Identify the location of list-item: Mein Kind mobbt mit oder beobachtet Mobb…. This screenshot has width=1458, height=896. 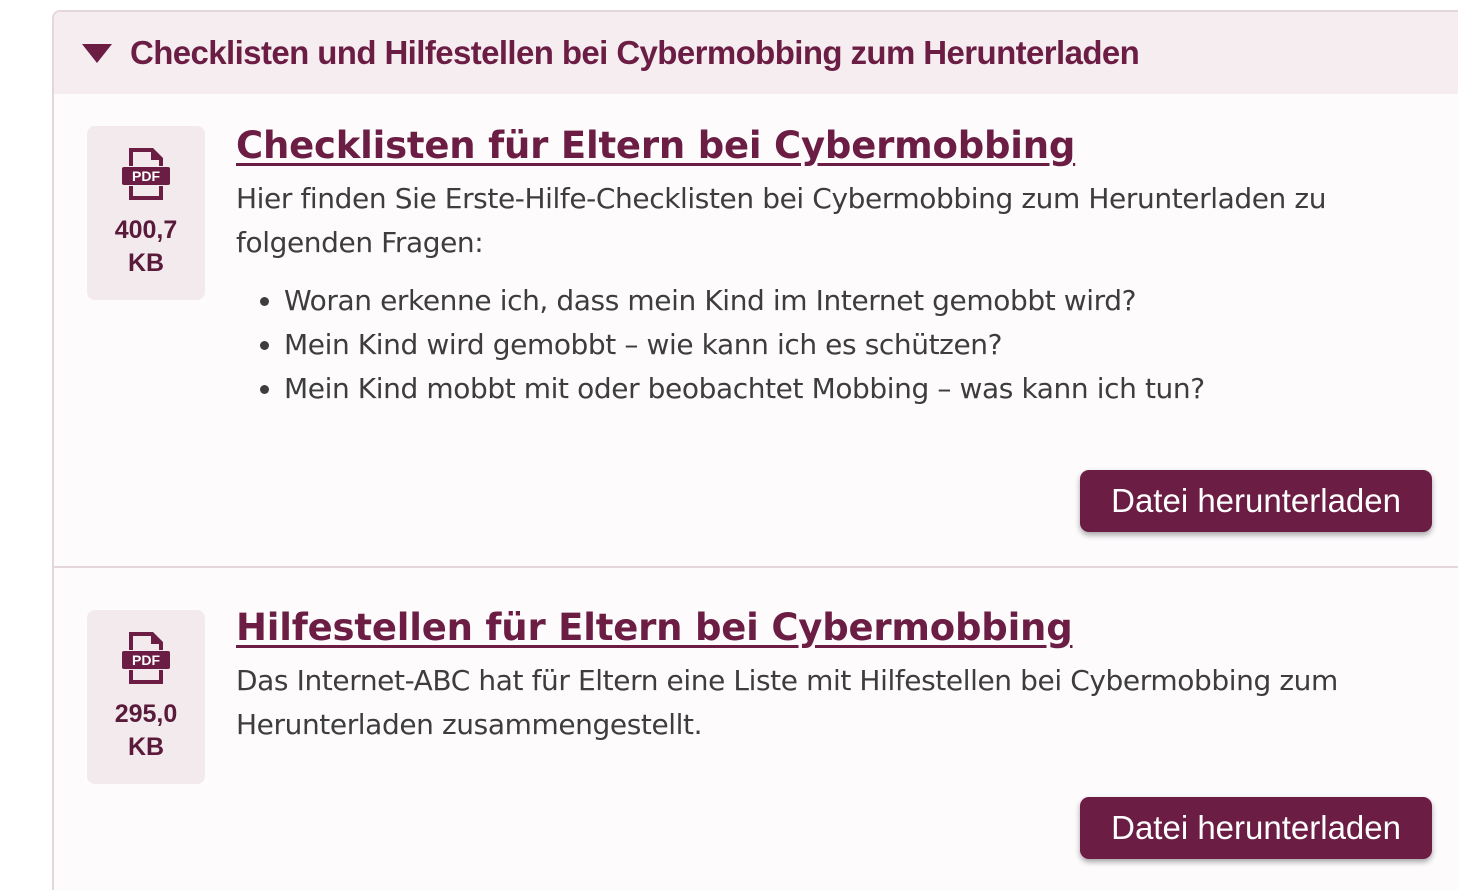
(863, 389).